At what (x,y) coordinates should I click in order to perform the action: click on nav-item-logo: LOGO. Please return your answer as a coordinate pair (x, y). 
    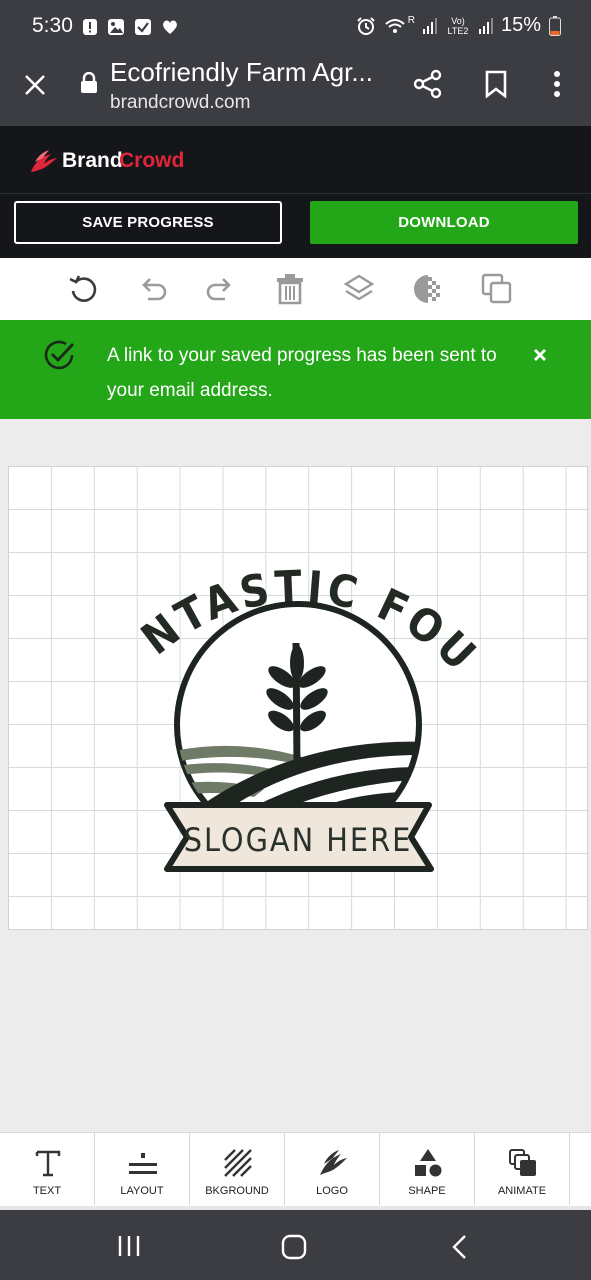
    Looking at the image, I should click on (332, 1169).